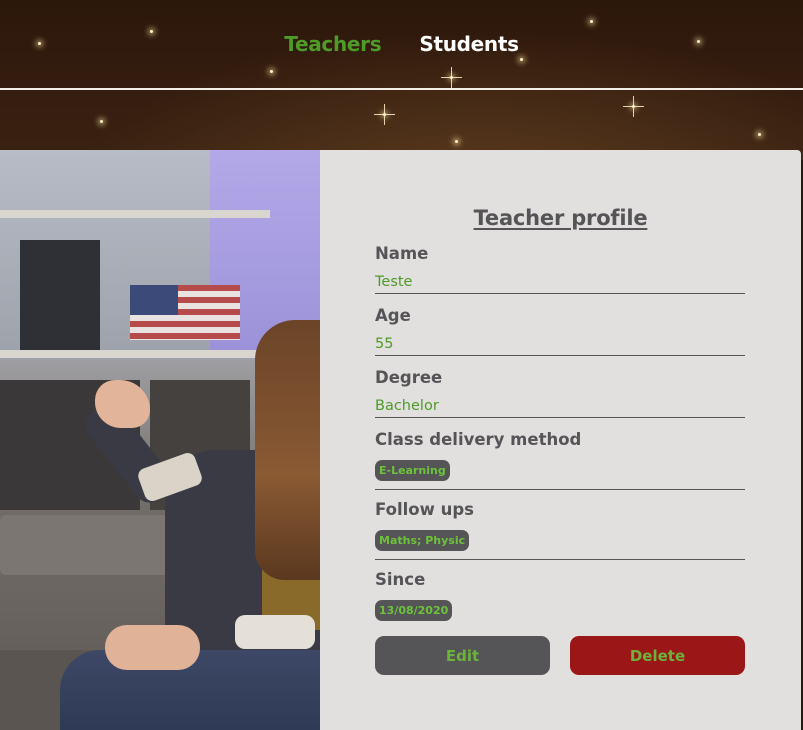 The image size is (803, 730). Describe the element at coordinates (560, 282) in the screenshot. I see `name-value: Teste` at that location.